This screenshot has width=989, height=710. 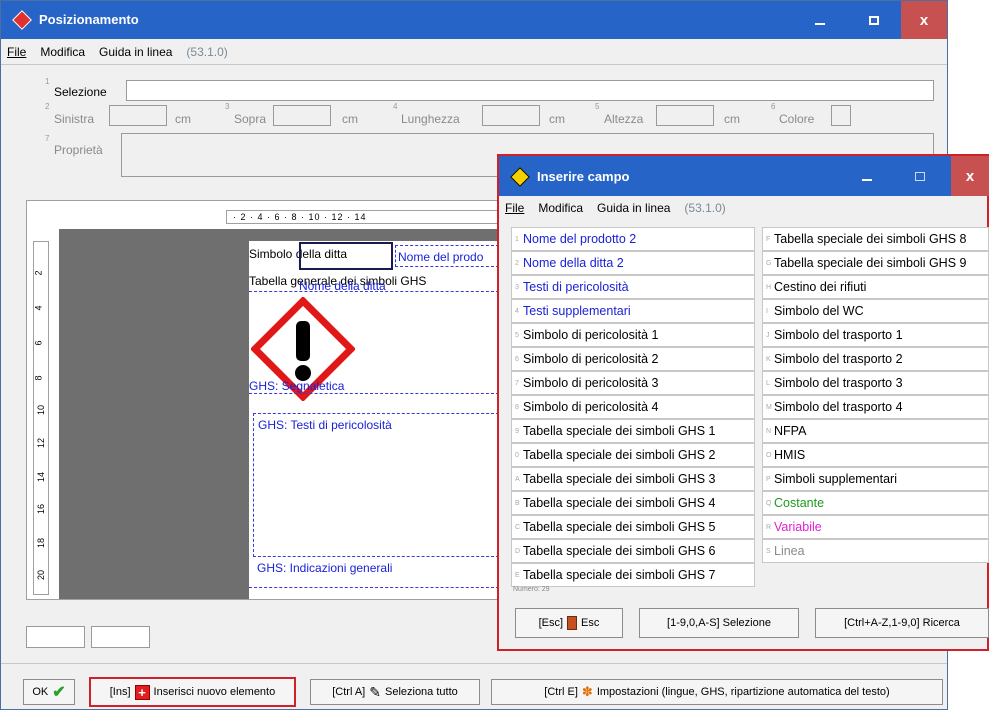 What do you see at coordinates (769, 527) in the screenshot?
I see `shortcut-key: R` at bounding box center [769, 527].